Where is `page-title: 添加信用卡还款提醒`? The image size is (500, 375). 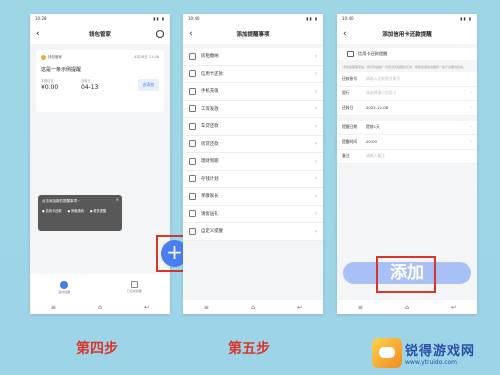 page-title: 添加信用卡还款提醒 is located at coordinates (407, 35).